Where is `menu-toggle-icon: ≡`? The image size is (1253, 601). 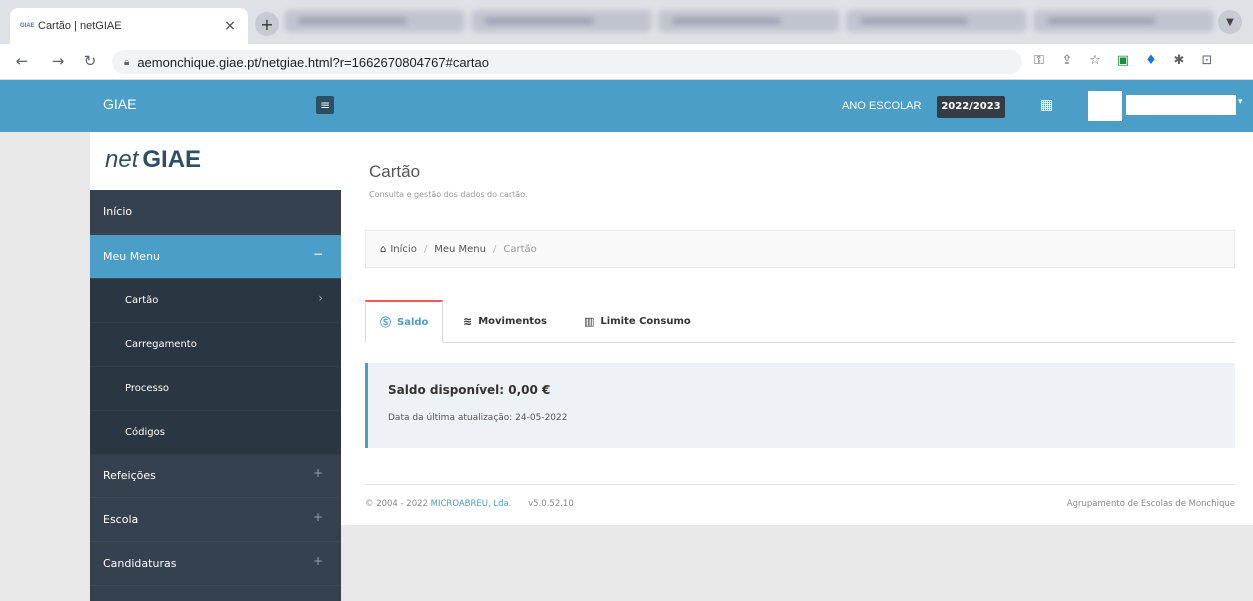
menu-toggle-icon: ≡ is located at coordinates (325, 105).